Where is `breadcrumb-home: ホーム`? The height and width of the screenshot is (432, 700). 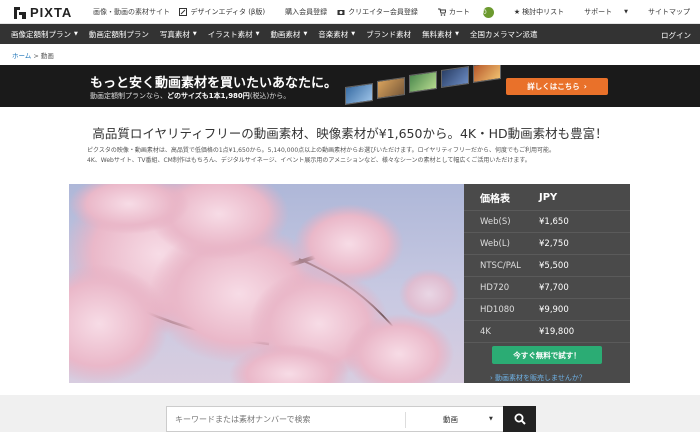 breadcrumb-home: ホーム is located at coordinates (21, 56).